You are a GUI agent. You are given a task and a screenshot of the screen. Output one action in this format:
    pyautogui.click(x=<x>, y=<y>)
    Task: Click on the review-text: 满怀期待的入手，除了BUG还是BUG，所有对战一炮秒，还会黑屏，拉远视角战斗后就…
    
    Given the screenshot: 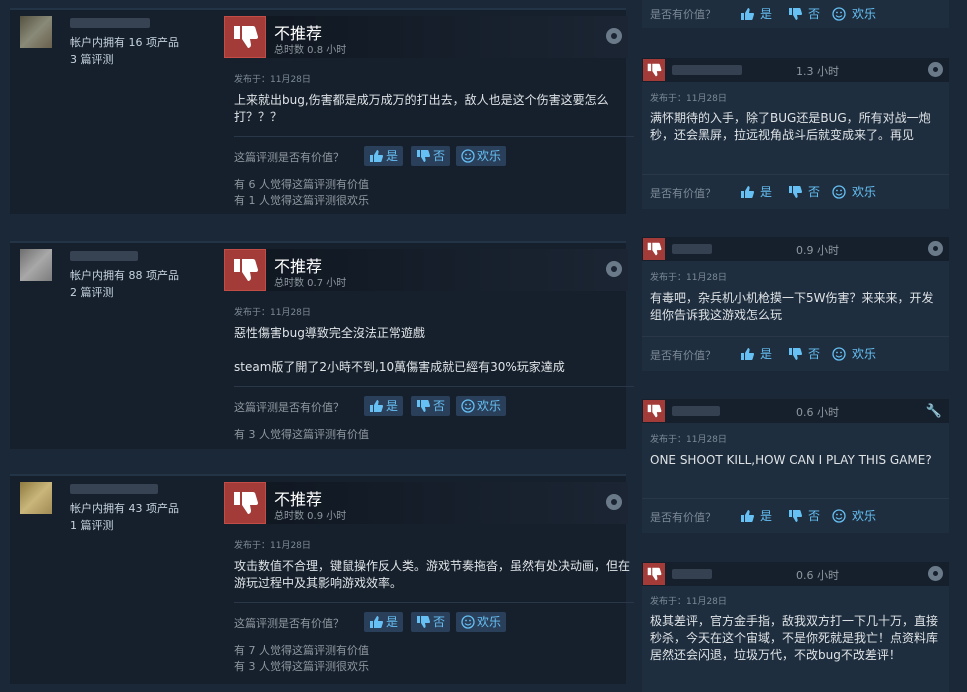 What is the action you would take?
    pyautogui.click(x=790, y=126)
    